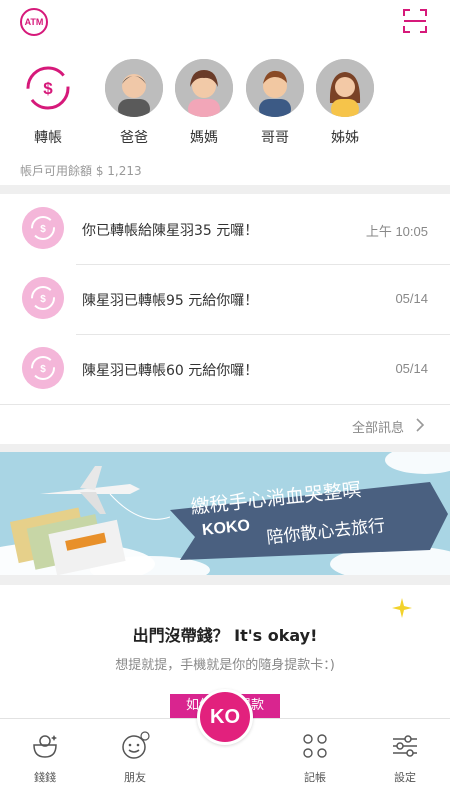 The height and width of the screenshot is (800, 450). I want to click on contact-name: 爸爸, so click(134, 138).